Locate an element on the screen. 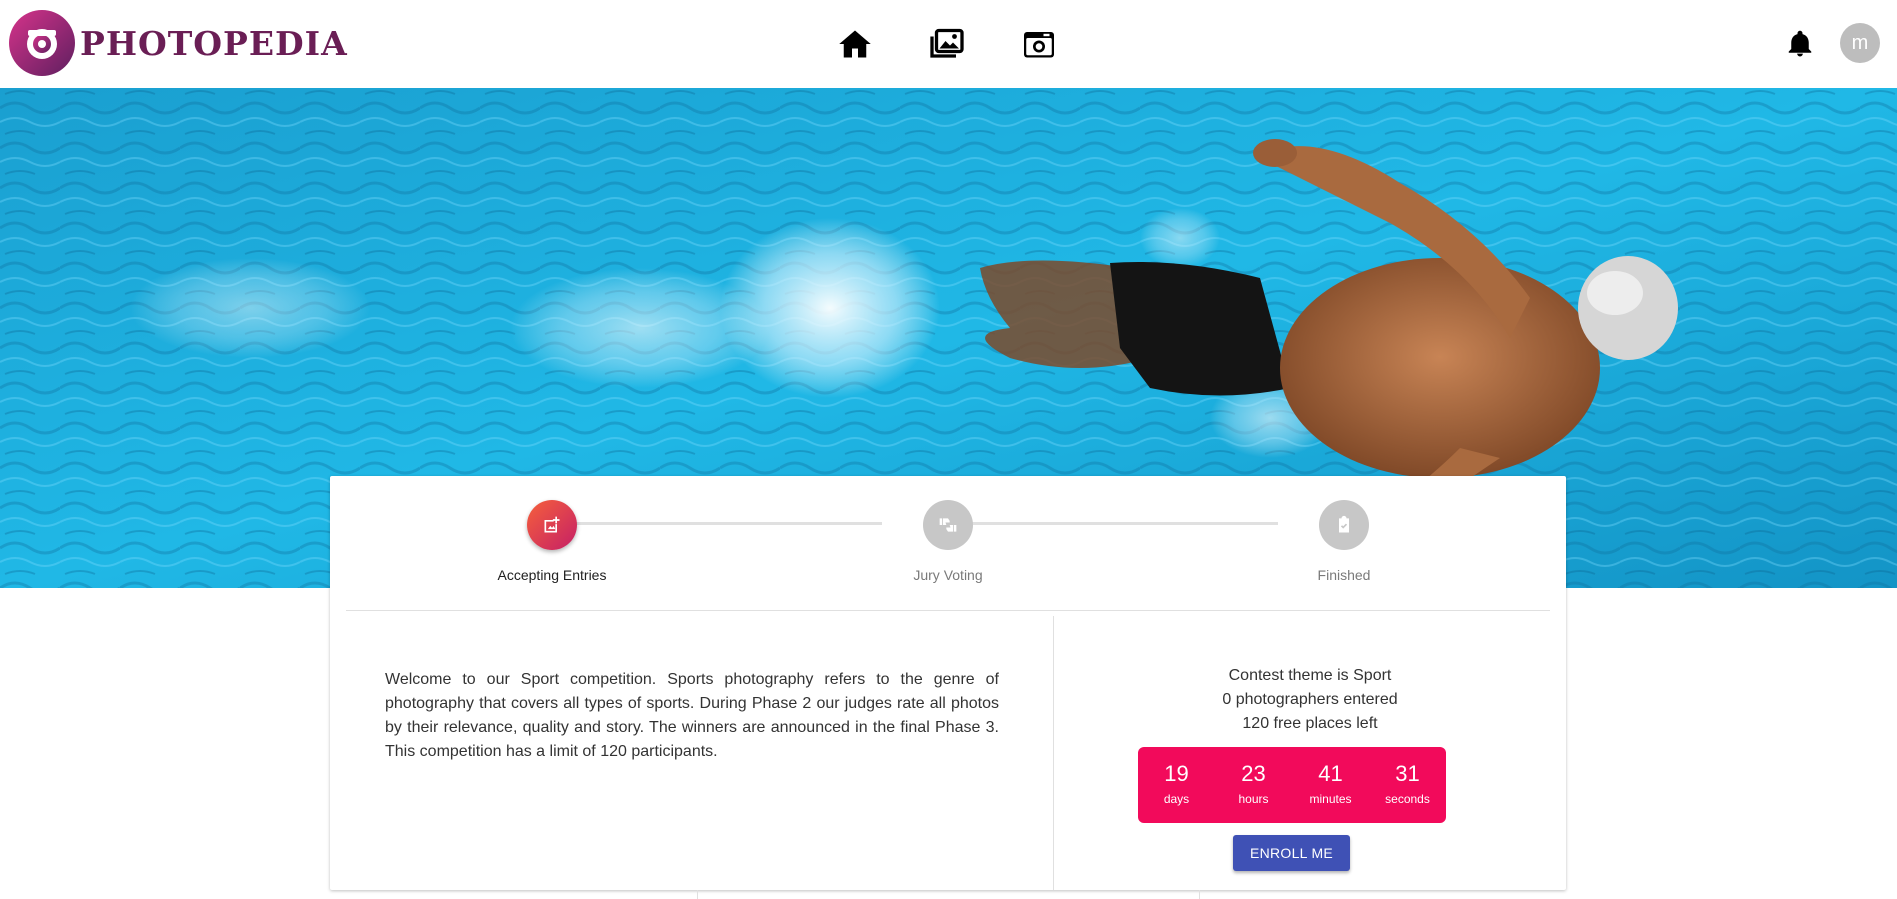 The height and width of the screenshot is (899, 1897). user-avatar: m is located at coordinates (1860, 43).